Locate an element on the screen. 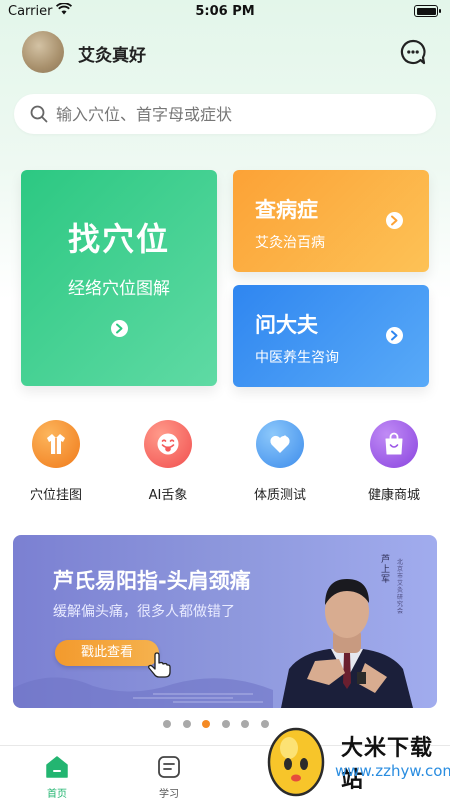 This screenshot has width=450, height=800. quick-link-ai-tongue: AI舌象 is located at coordinates (168, 463).